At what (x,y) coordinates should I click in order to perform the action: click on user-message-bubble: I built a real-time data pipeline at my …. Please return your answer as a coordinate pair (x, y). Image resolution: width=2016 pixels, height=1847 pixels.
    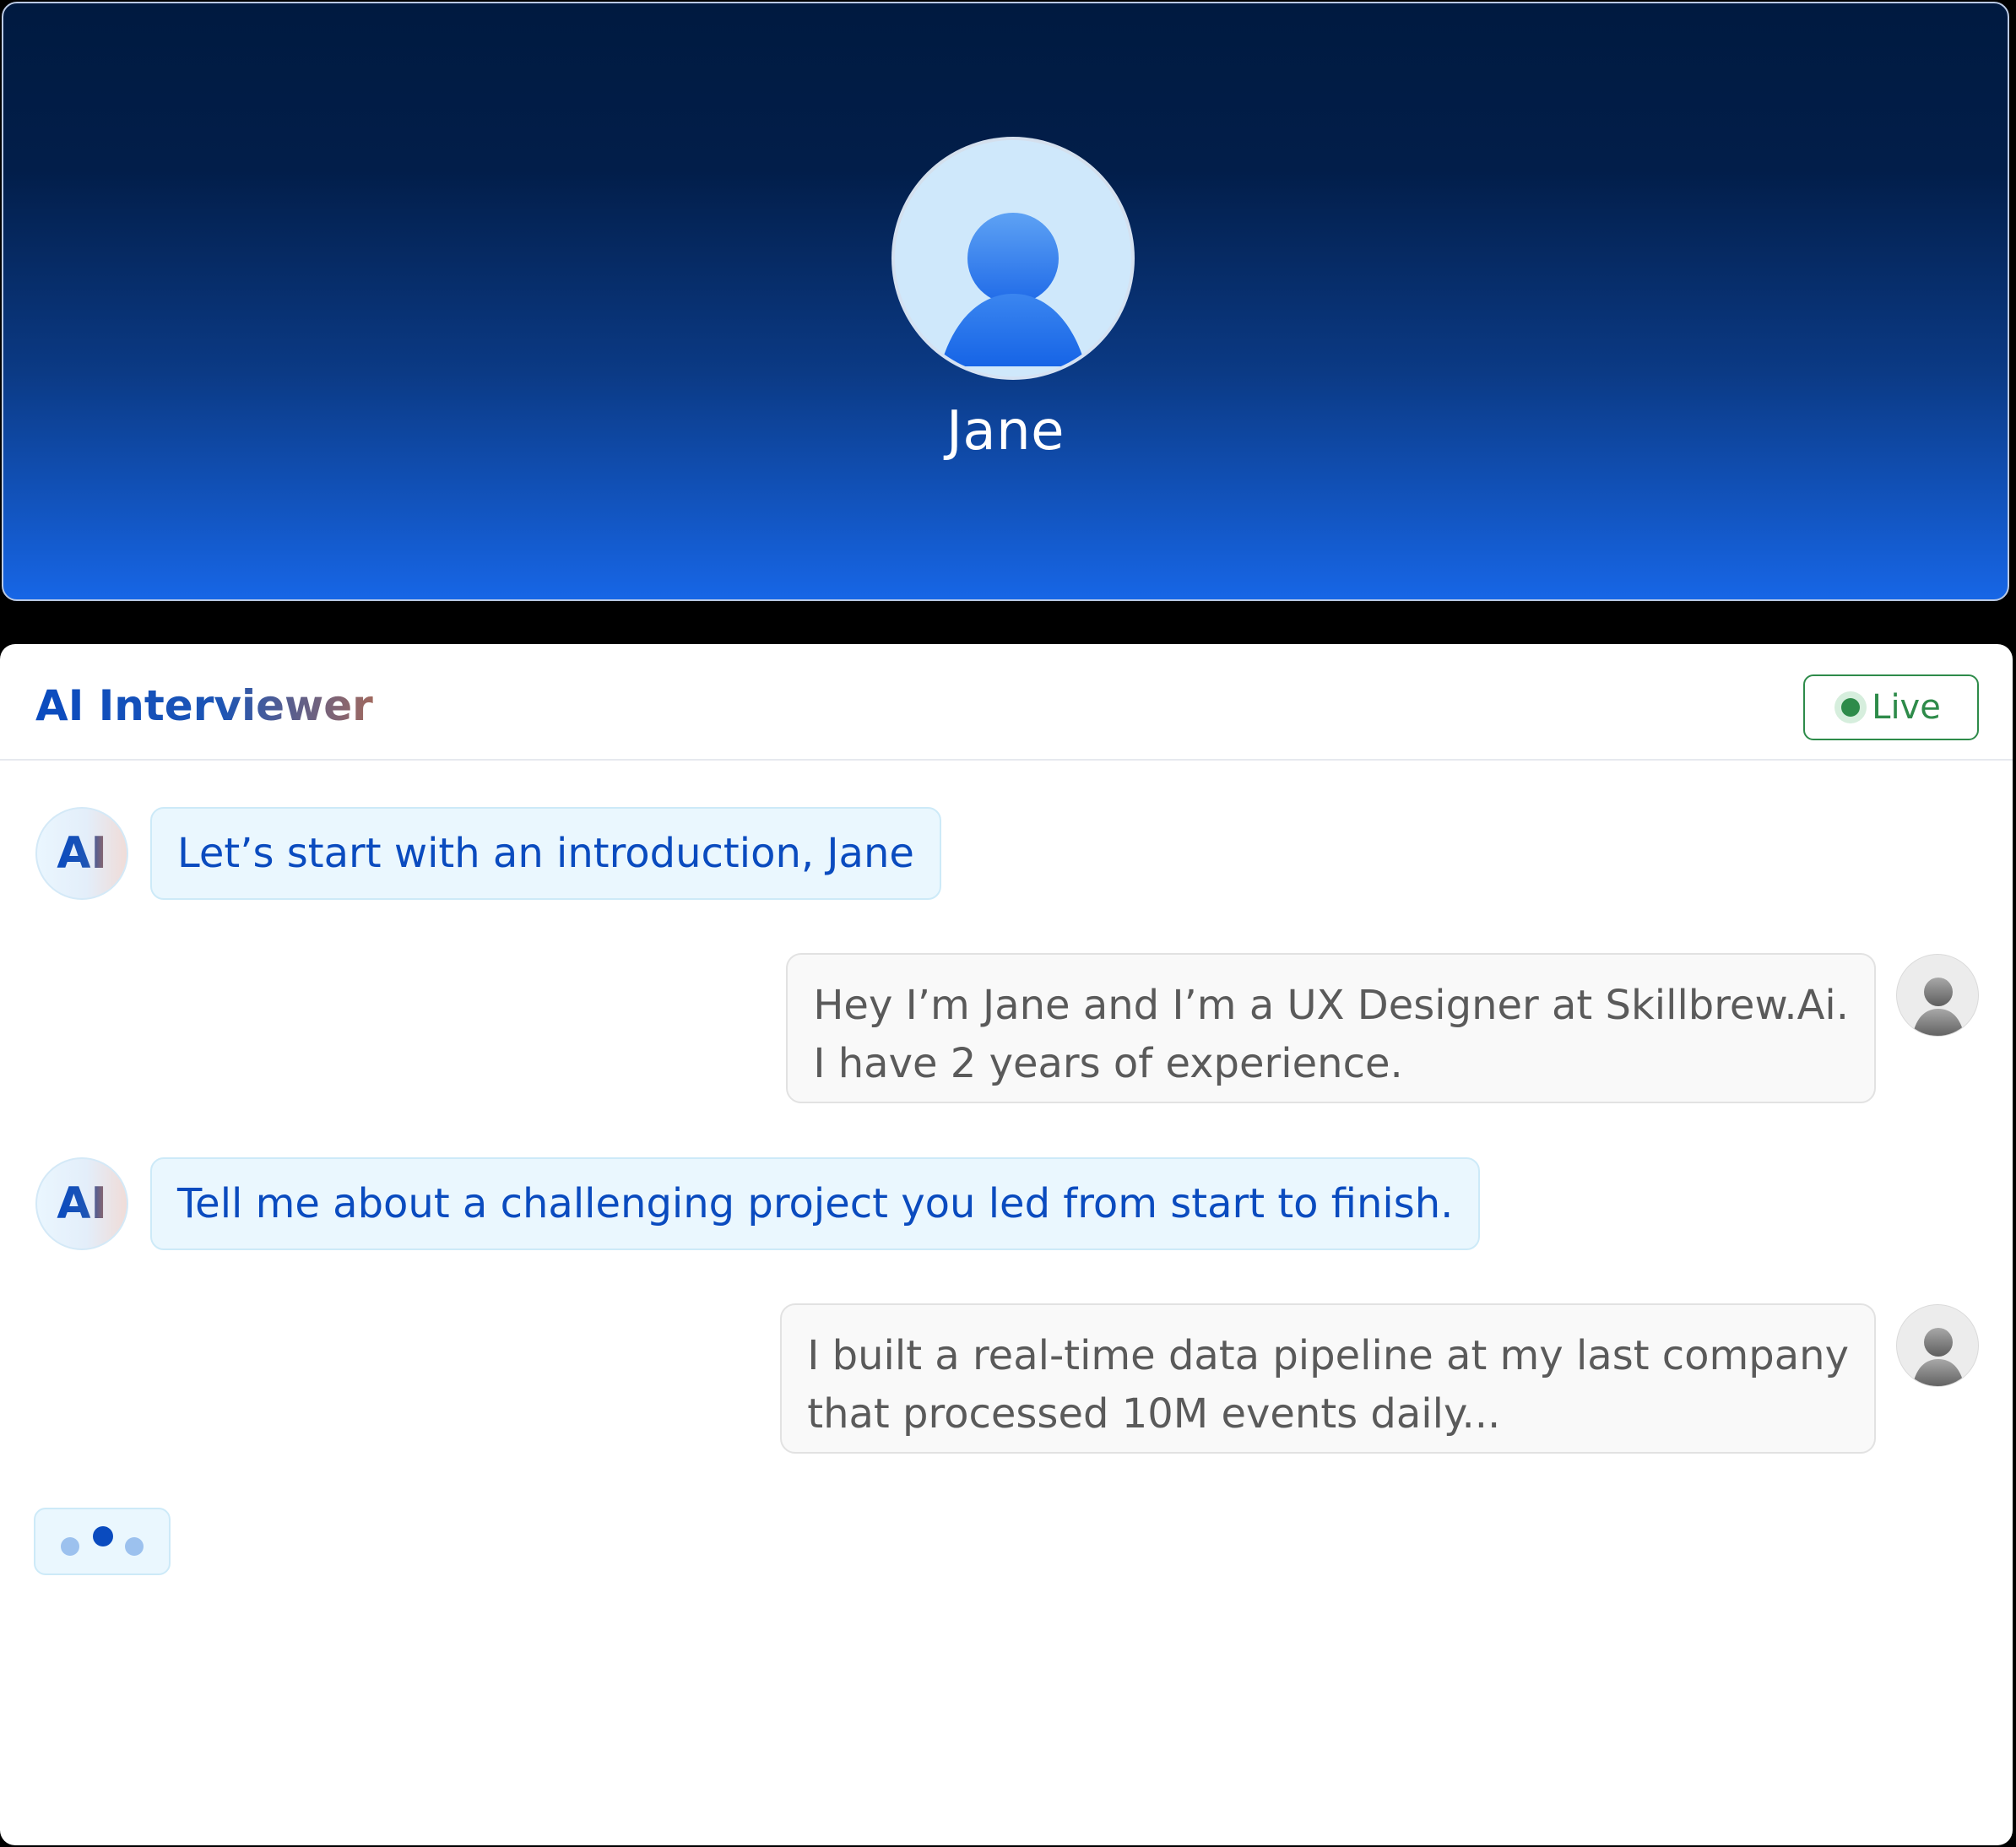
    Looking at the image, I should click on (1328, 1378).